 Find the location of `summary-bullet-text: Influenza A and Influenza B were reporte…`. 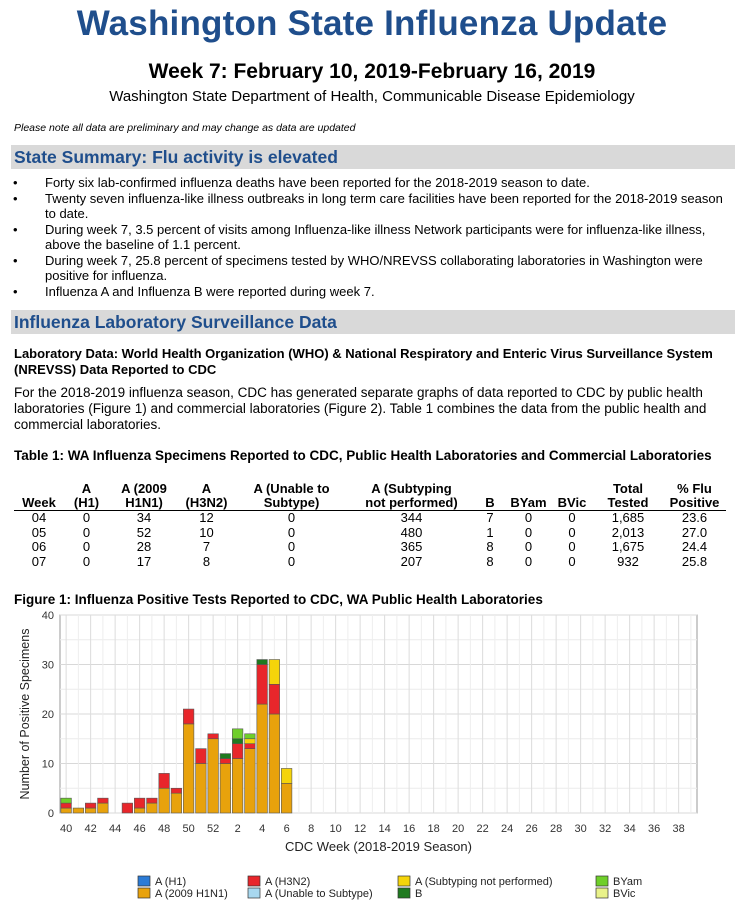

summary-bullet-text: Influenza A and Influenza B were reporte… is located at coordinates (210, 291).